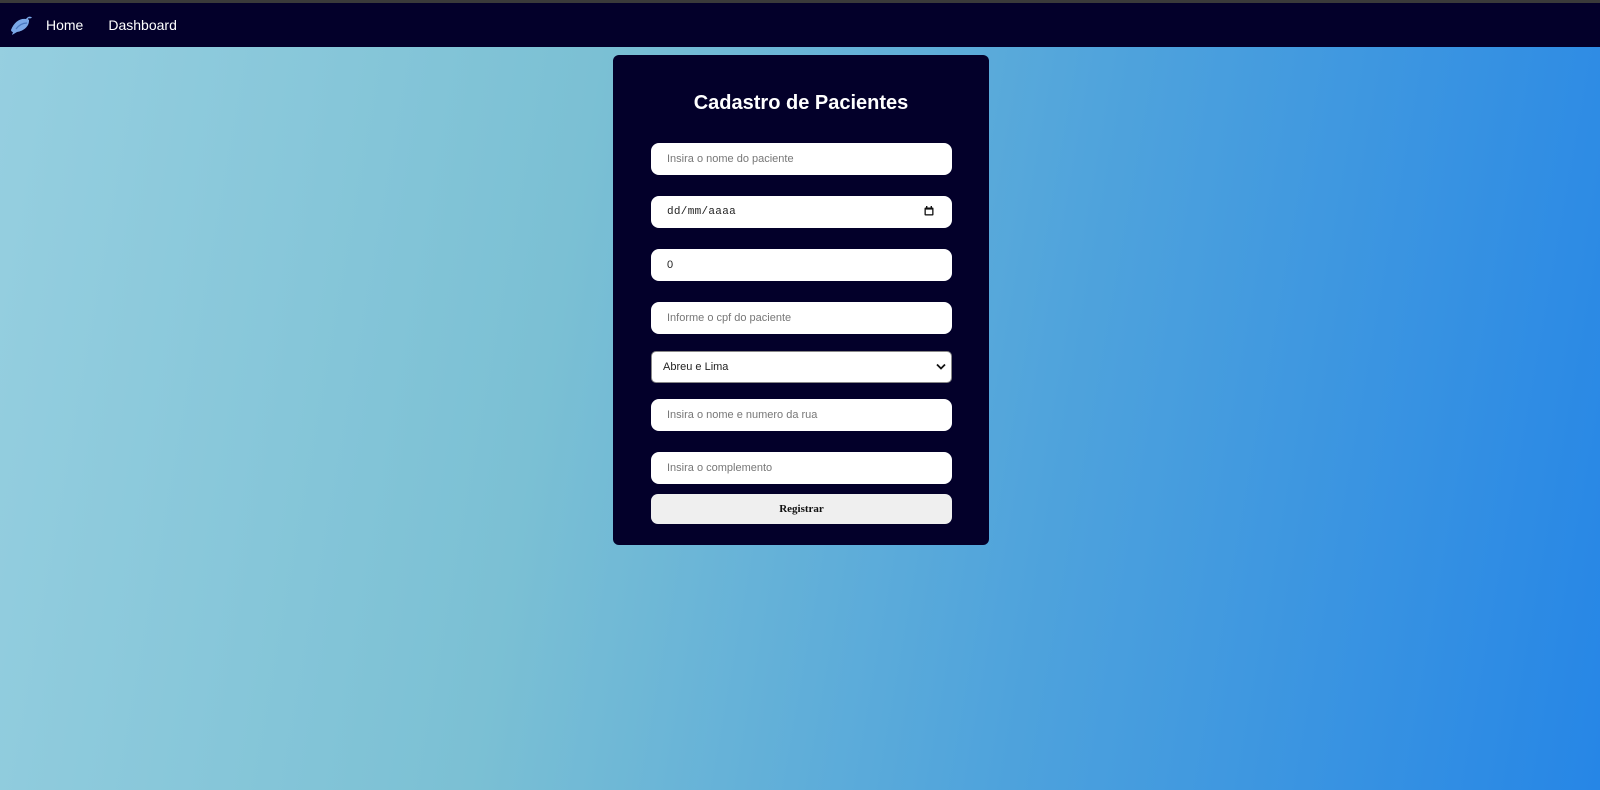 This screenshot has width=1600, height=790. Describe the element at coordinates (801, 509) in the screenshot. I see `register-button: Registrar` at that location.